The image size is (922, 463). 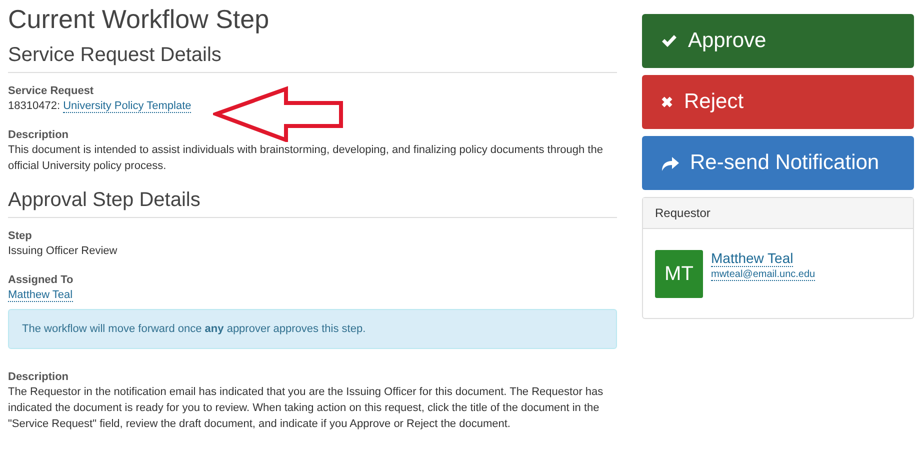 I want to click on avatar: MT, so click(x=679, y=274).